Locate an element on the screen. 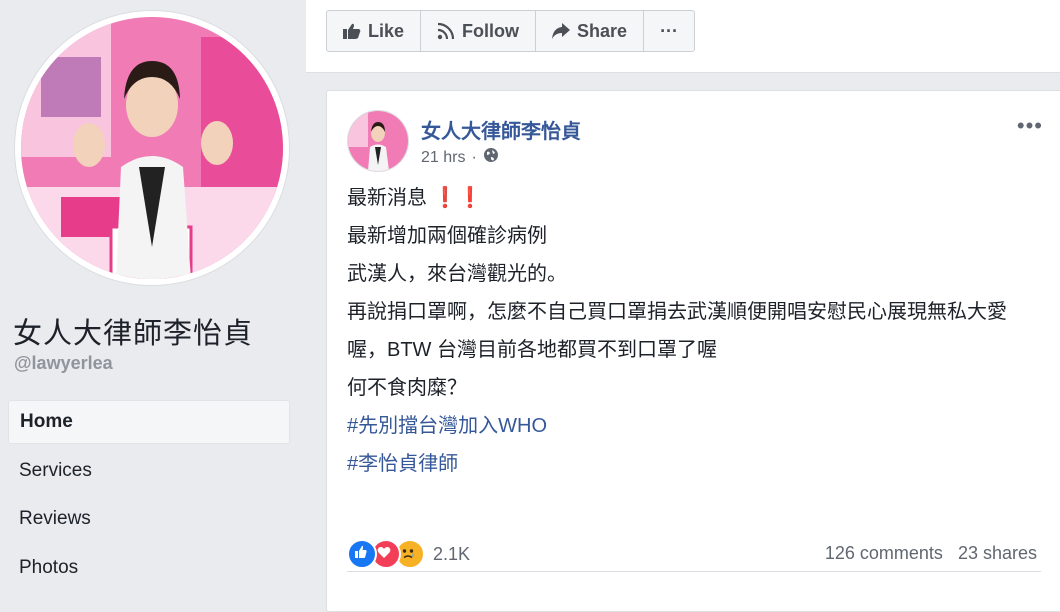 The image size is (1060, 612). action-button-group: Like Follow Share ··· is located at coordinates (511, 31).